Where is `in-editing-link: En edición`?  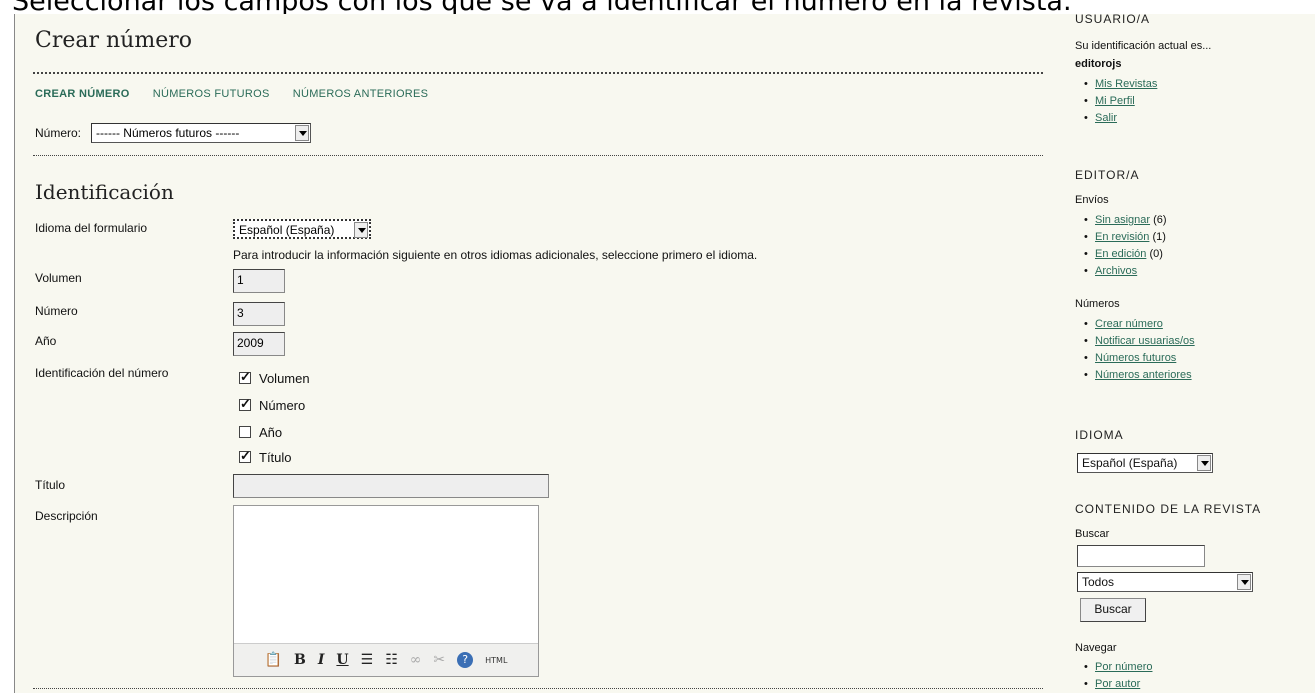 in-editing-link: En edición is located at coordinates (1120, 254).